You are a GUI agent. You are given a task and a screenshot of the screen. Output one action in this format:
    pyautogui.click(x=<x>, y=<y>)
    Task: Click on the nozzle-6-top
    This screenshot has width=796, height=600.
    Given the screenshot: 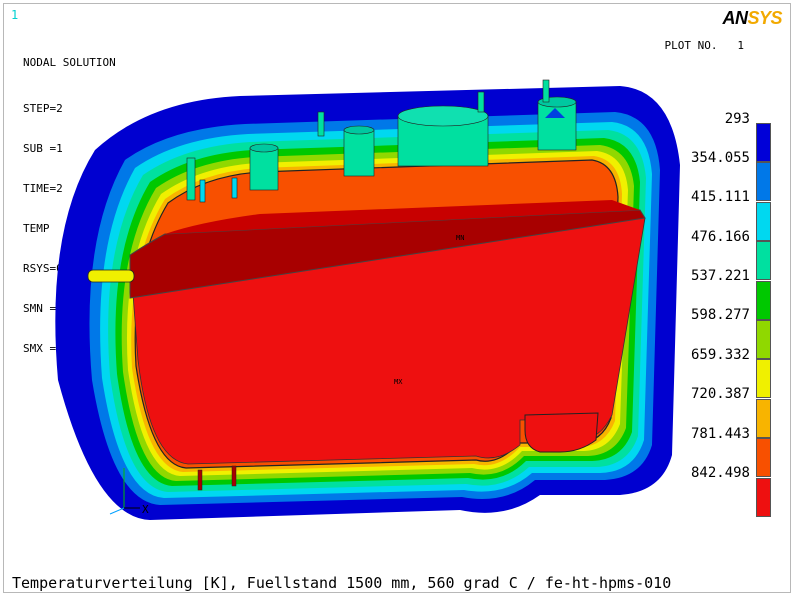 What is the action you would take?
    pyautogui.click(x=359, y=130)
    